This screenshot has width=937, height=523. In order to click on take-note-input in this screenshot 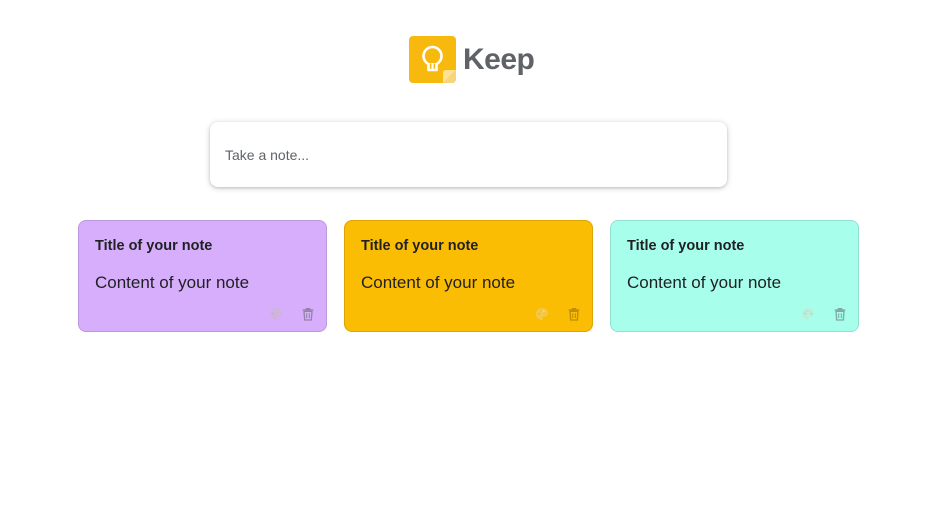, I will do `click(465, 155)`.